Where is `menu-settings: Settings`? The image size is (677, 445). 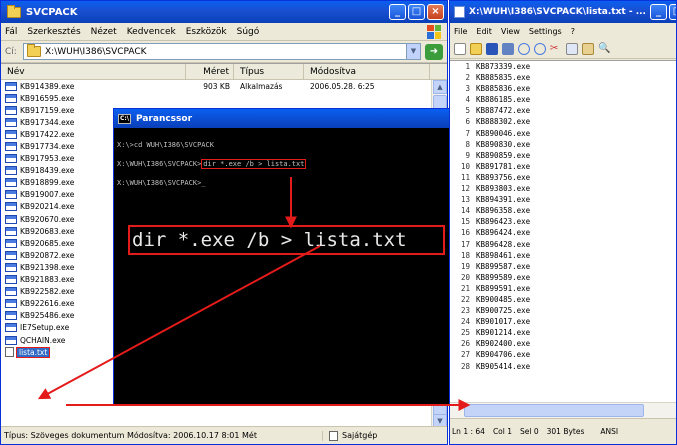 menu-settings: Settings is located at coordinates (545, 31).